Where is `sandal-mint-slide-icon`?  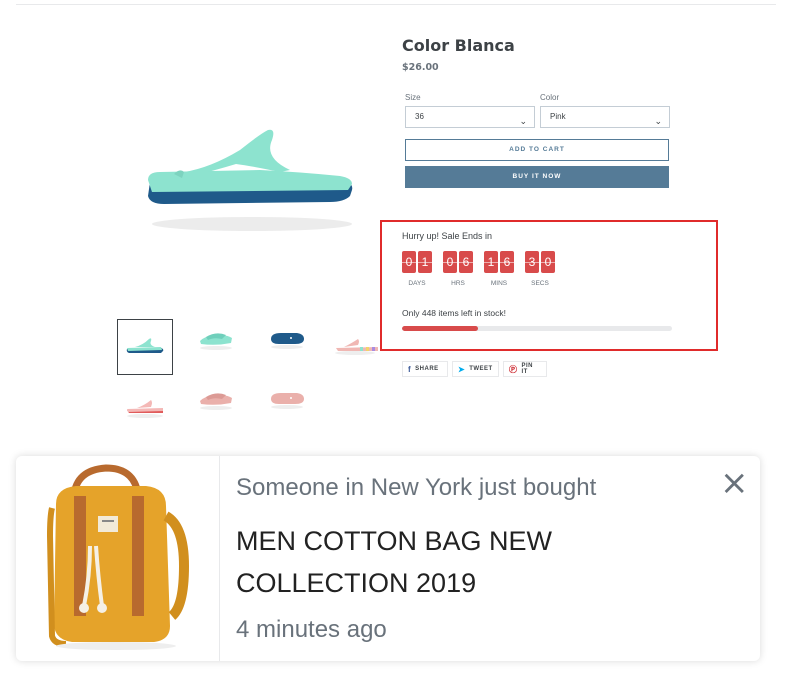
sandal-mint-slide-icon is located at coordinates (216, 341).